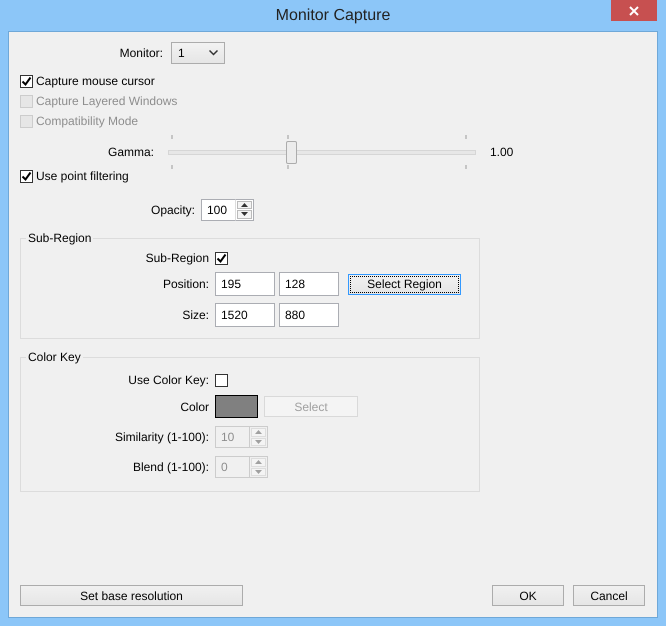 Image resolution: width=666 pixels, height=626 pixels. Describe the element at coordinates (170, 467) in the screenshot. I see `field-label: Blend (1-100):` at that location.